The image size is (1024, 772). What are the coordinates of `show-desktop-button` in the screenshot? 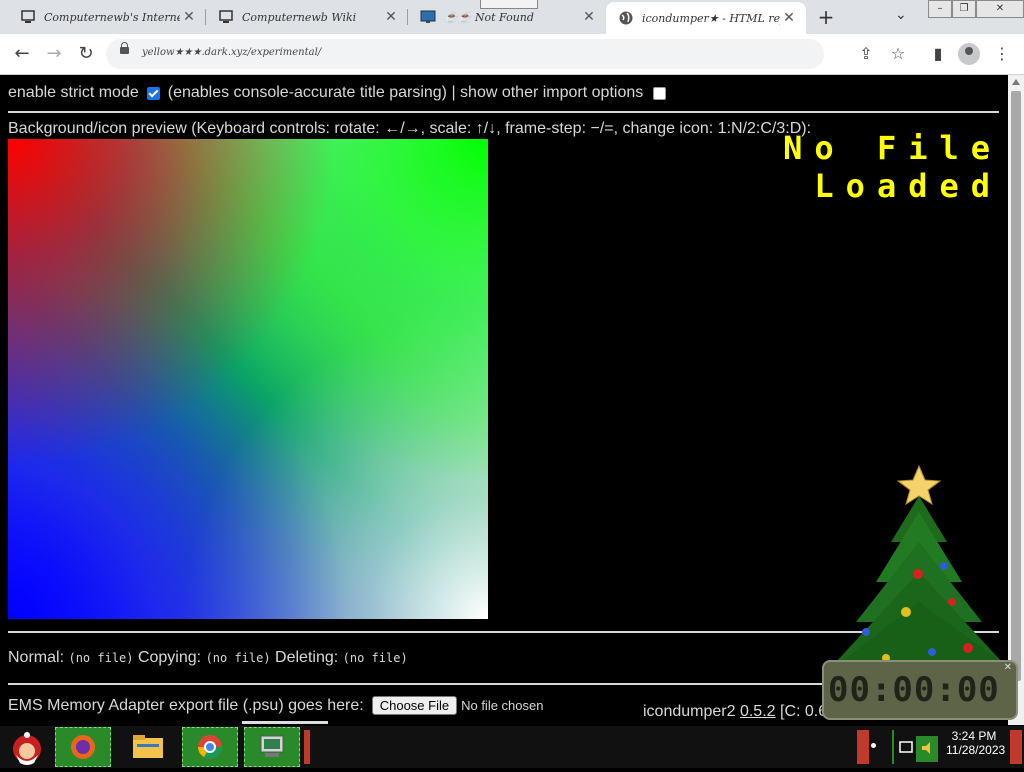 It's located at (1016, 747).